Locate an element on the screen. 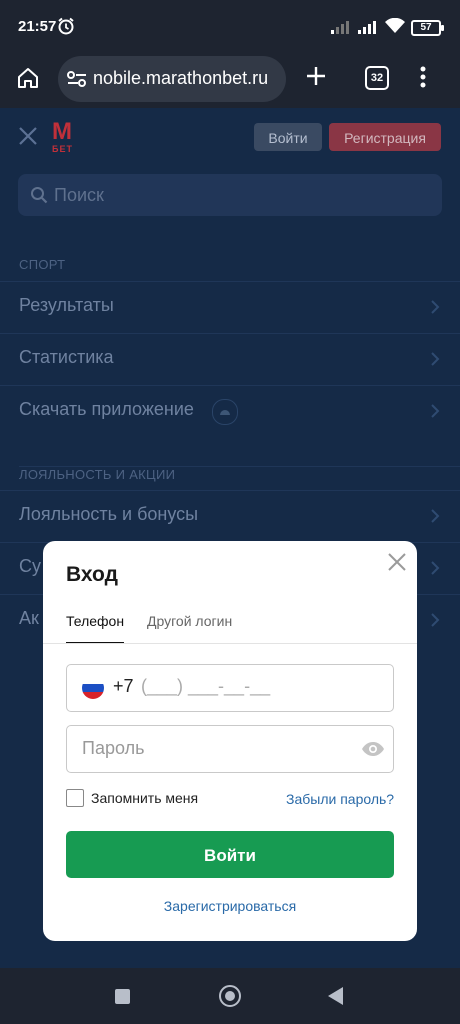 This screenshot has width=460, height=1024. site-logo: M БЕТ is located at coordinates (66, 136).